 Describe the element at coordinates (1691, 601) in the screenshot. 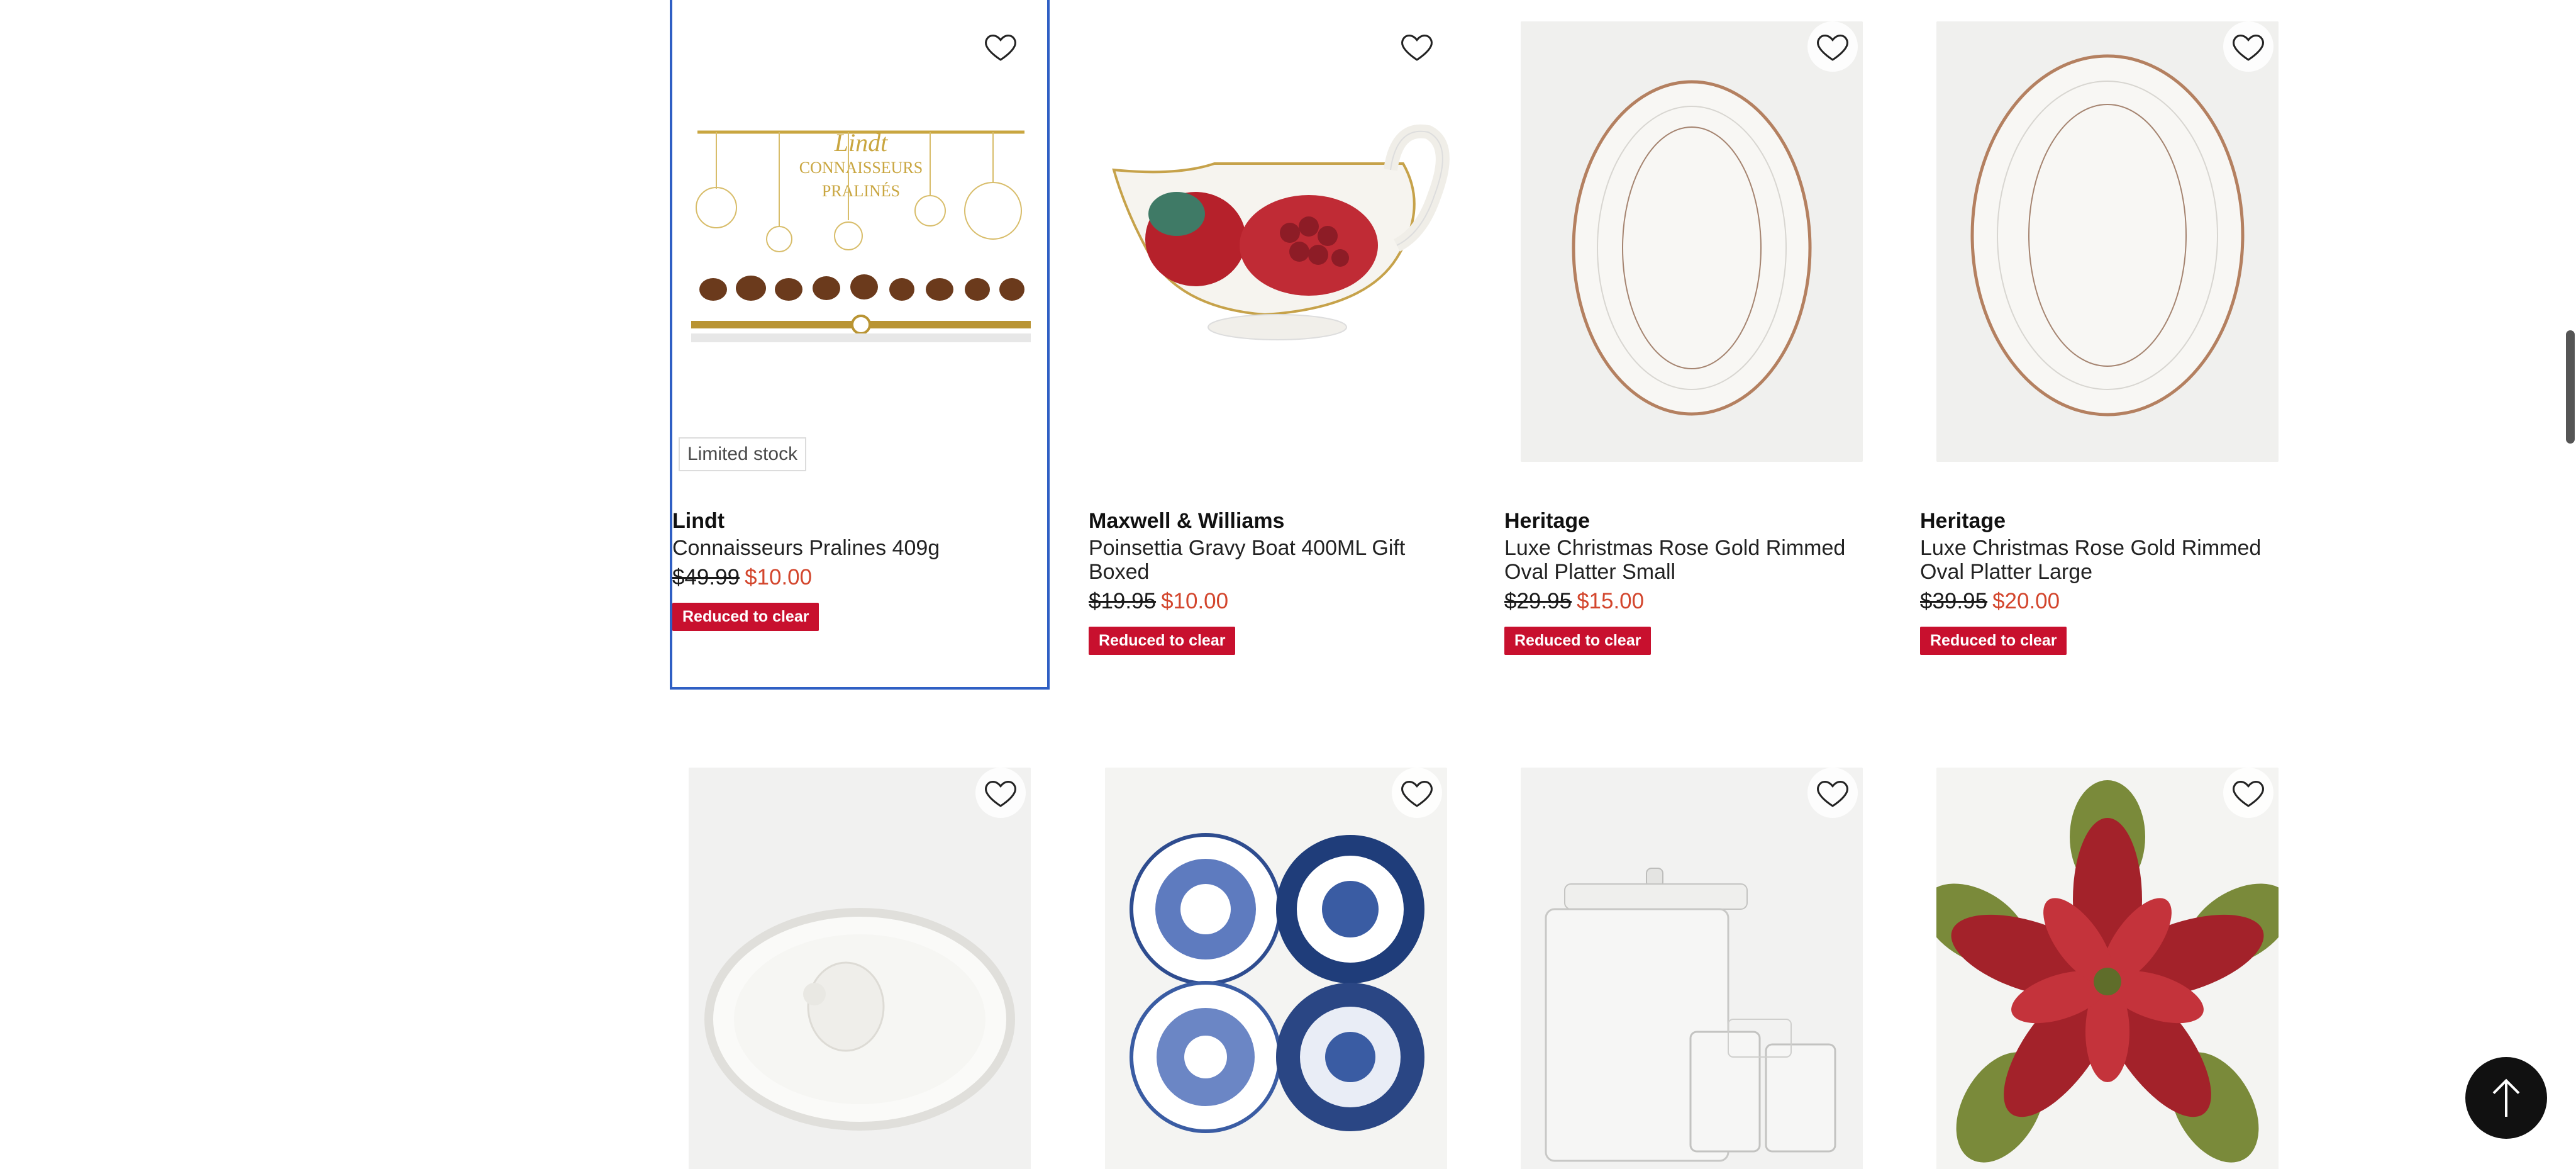

I see `price-row: $29.95 $15.00` at that location.